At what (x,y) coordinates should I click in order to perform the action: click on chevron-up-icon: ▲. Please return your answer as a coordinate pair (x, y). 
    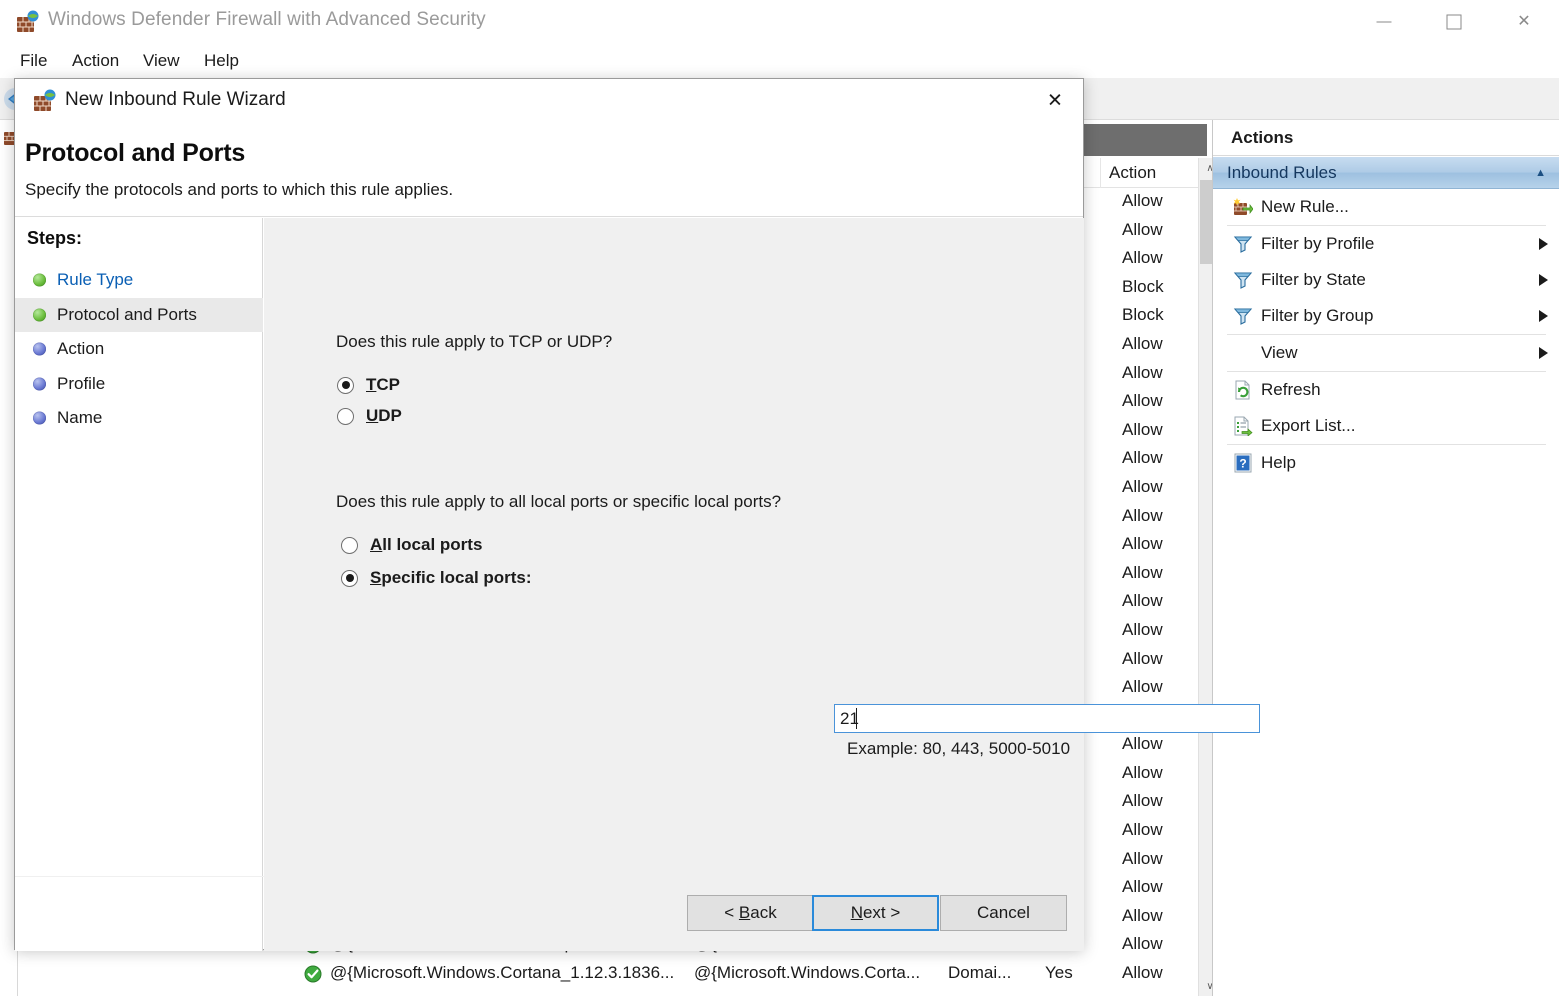
    Looking at the image, I should click on (1540, 173).